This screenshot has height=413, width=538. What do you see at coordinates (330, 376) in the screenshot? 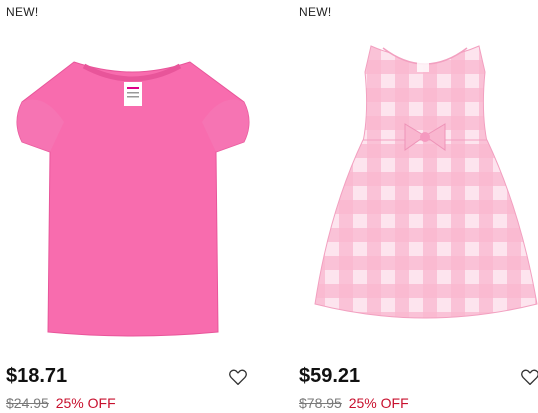
I see `sale-price: $59.21` at bounding box center [330, 376].